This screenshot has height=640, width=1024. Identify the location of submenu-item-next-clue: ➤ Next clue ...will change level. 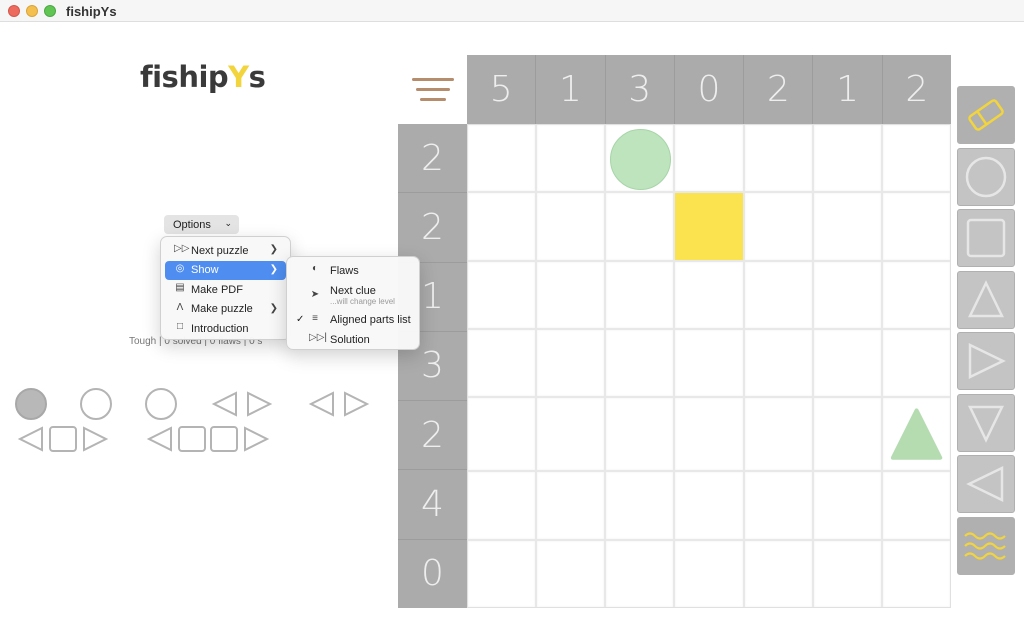
(353, 296).